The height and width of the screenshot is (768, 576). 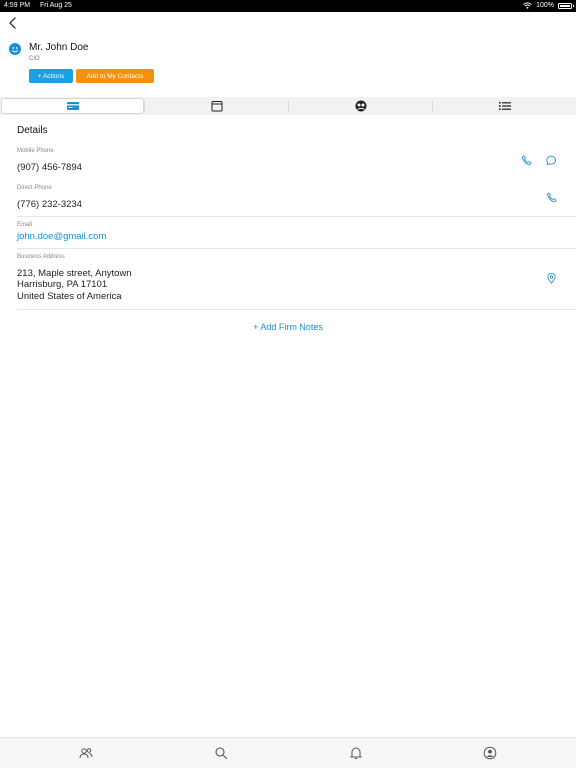 What do you see at coordinates (551, 160) in the screenshot?
I see `message-icon` at bounding box center [551, 160].